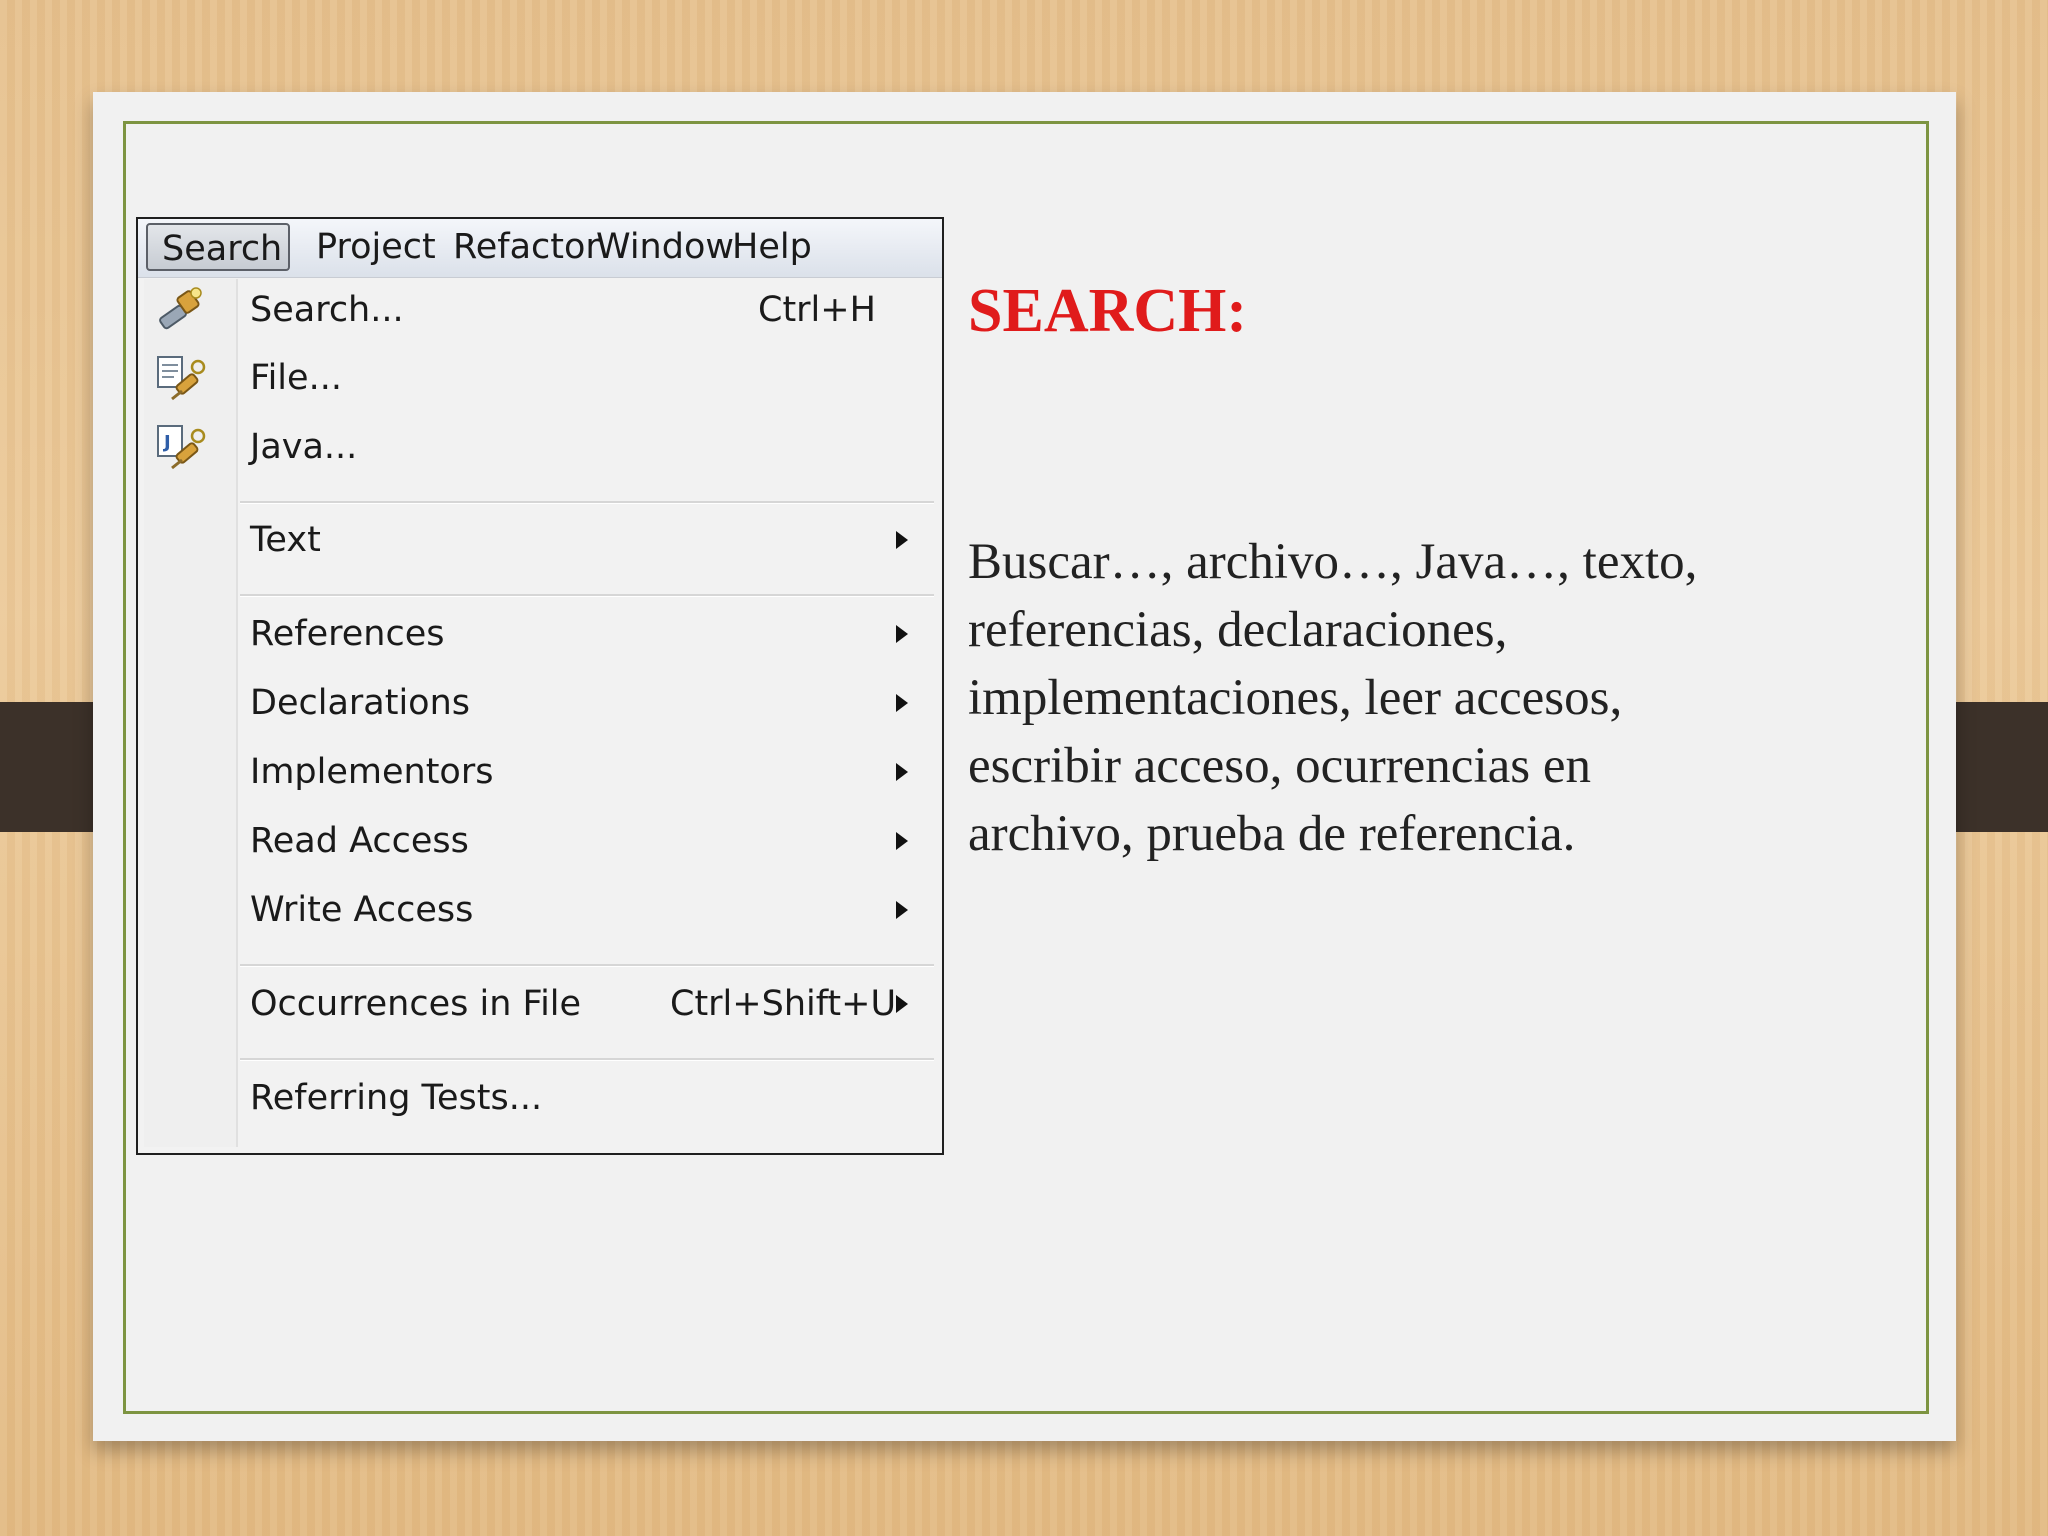 The image size is (2048, 1536). Describe the element at coordinates (772, 247) in the screenshot. I see `menu-help: Help` at that location.